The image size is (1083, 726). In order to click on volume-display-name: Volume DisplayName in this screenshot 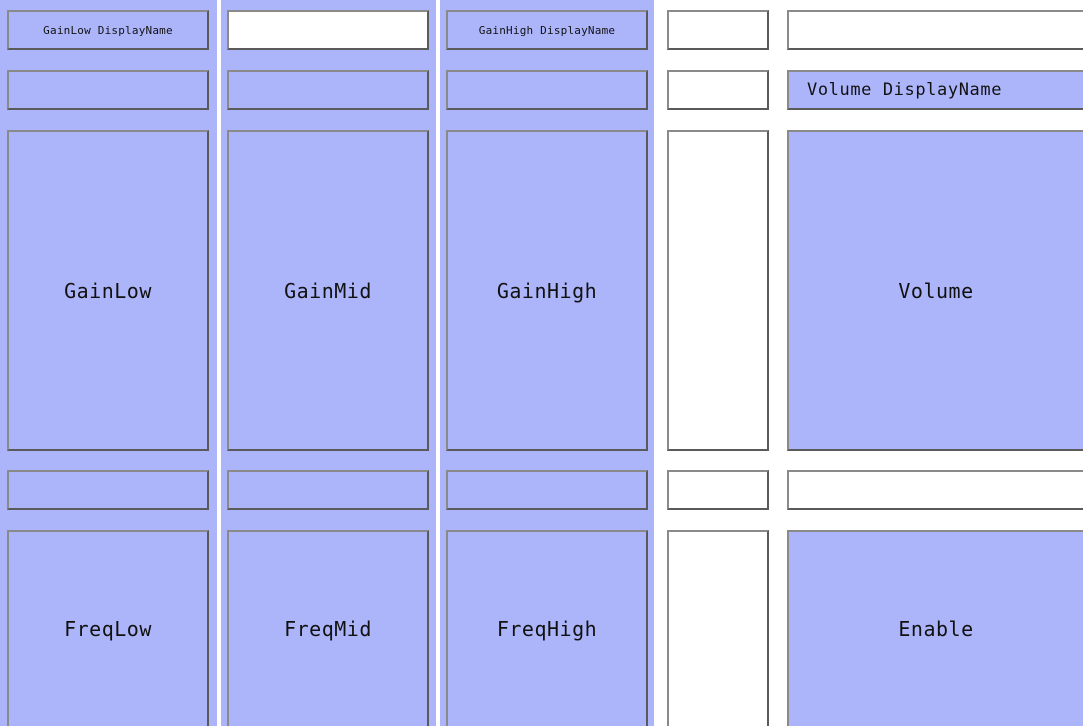, I will do `click(935, 90)`.